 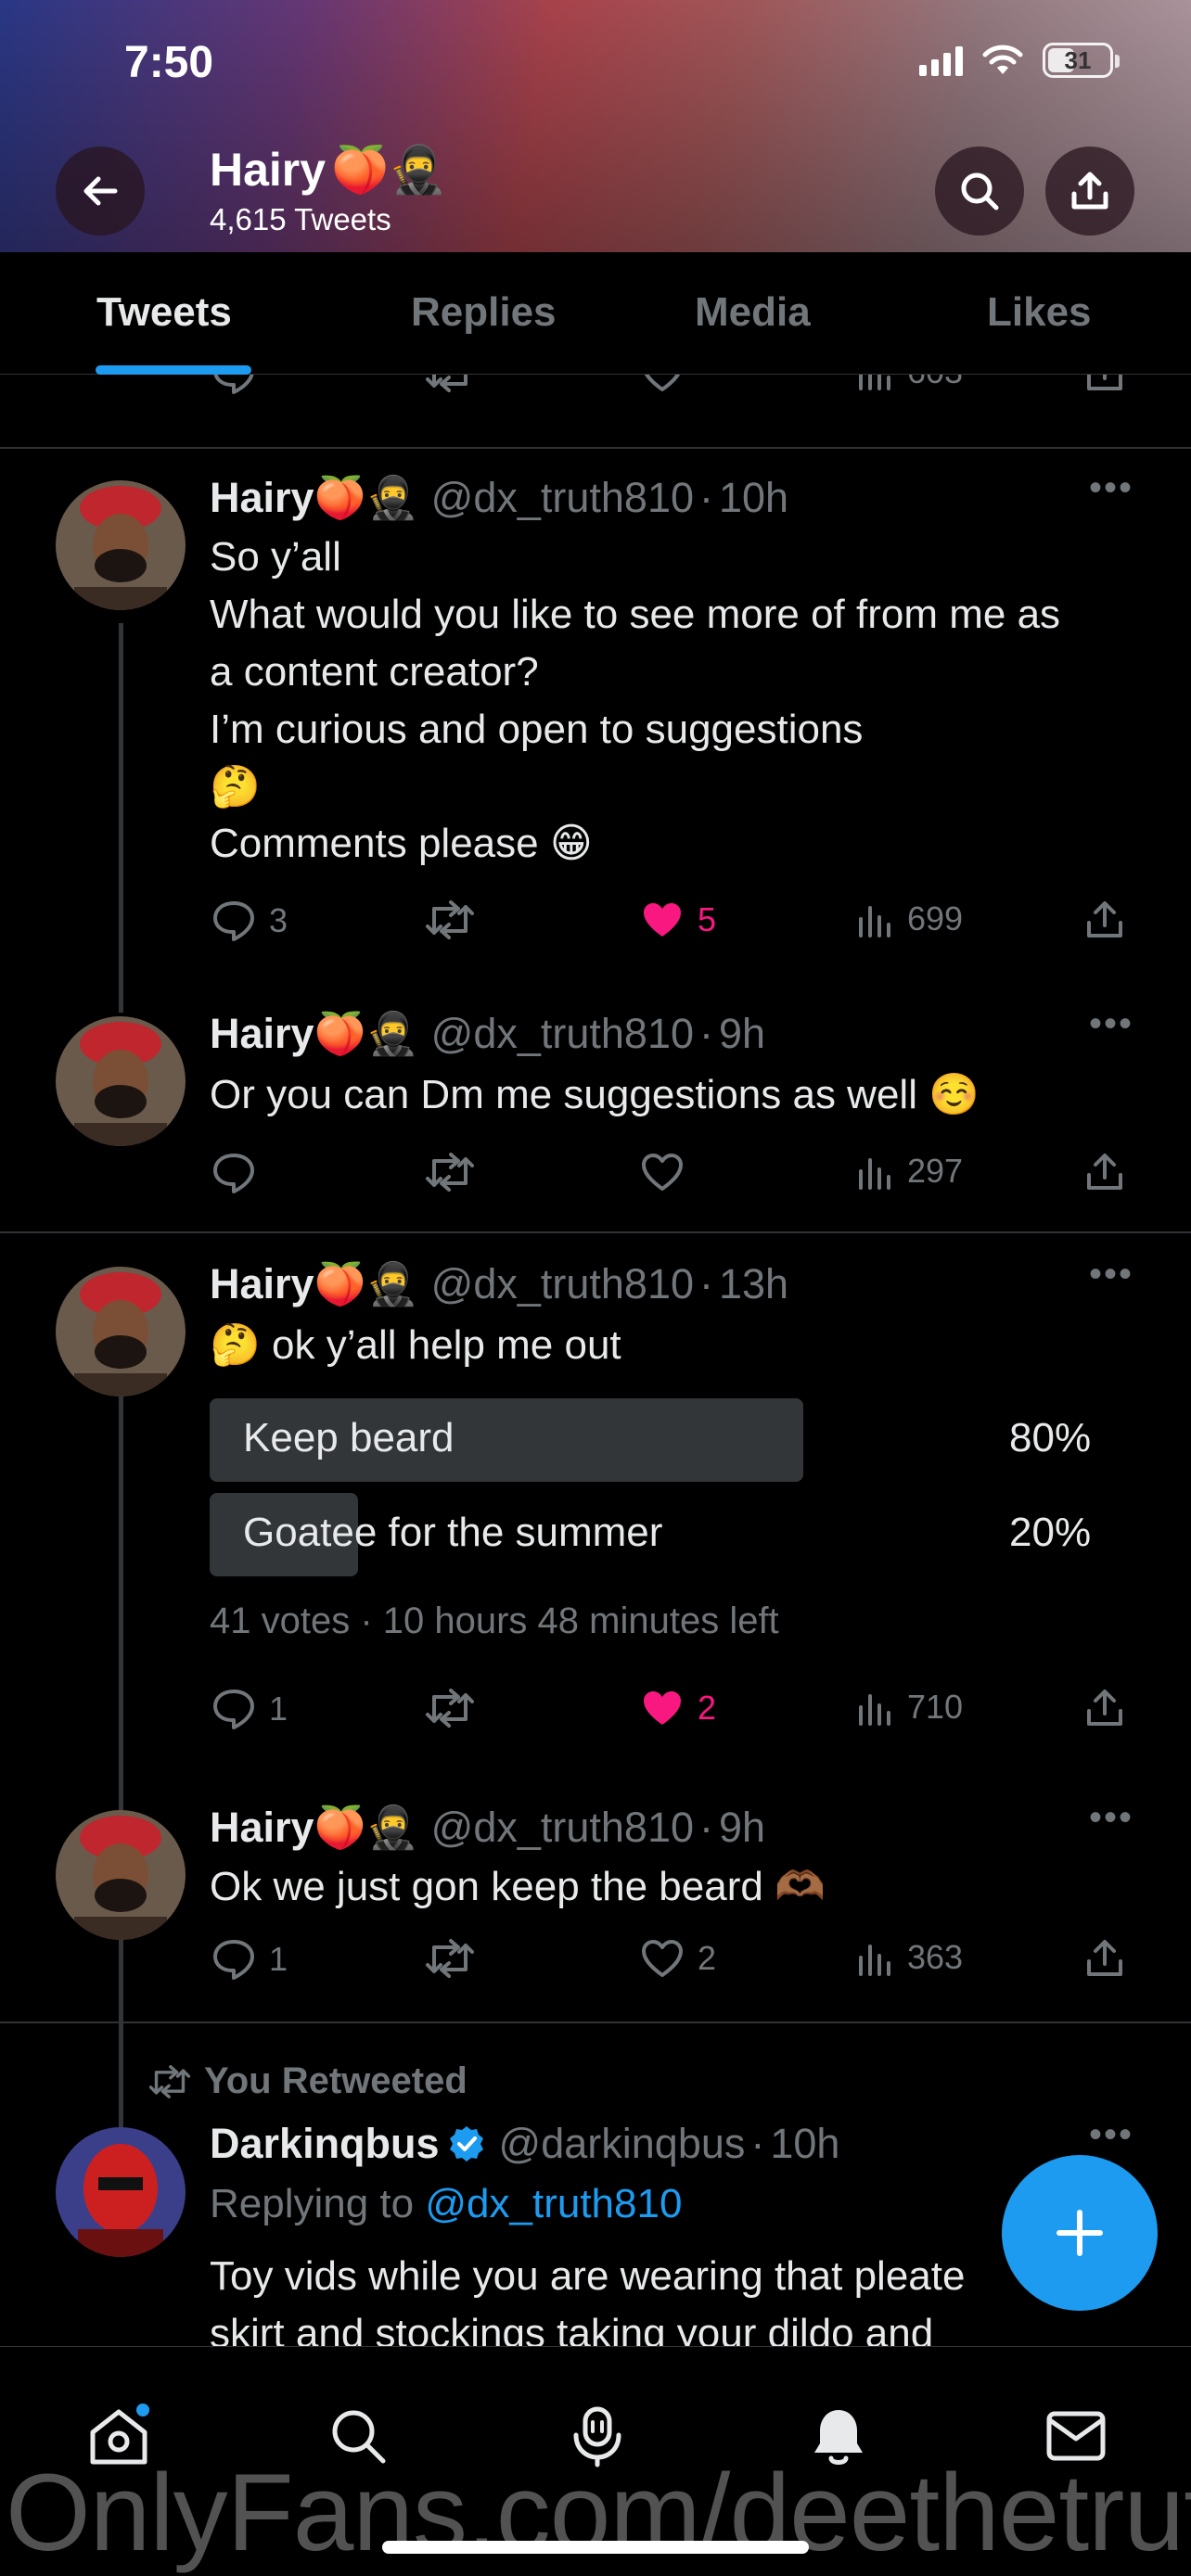 I want to click on views-stat: 297, so click(x=910, y=1171).